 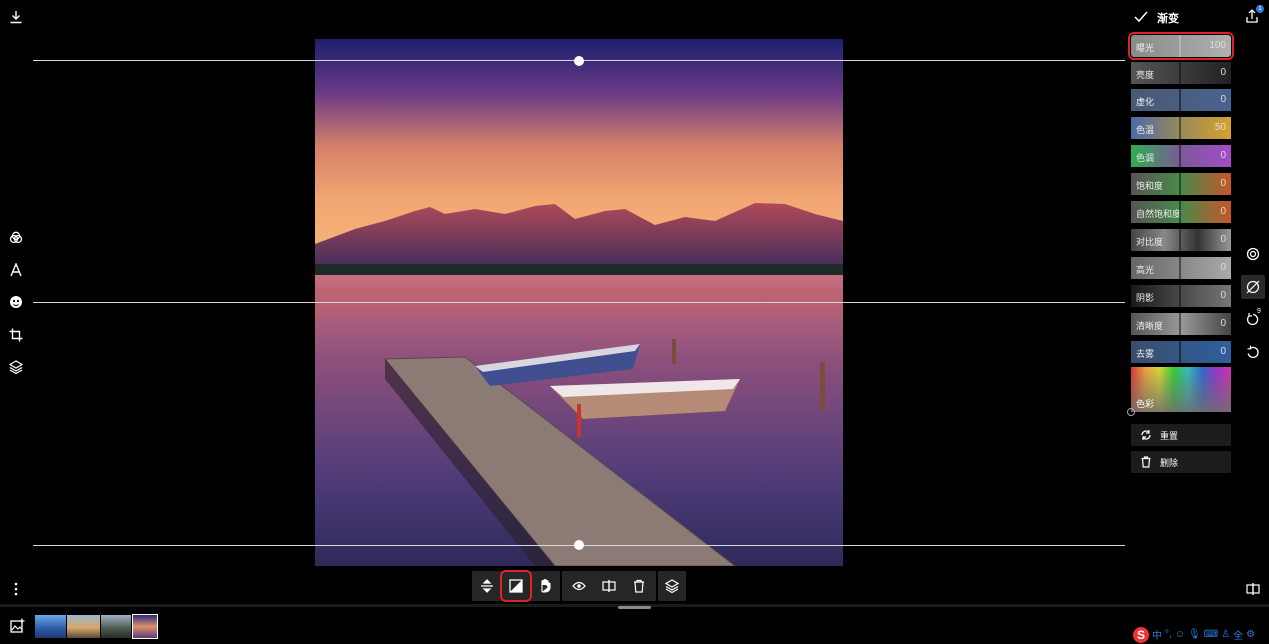 I want to click on slider-label: 清晰度, so click(x=1150, y=326).